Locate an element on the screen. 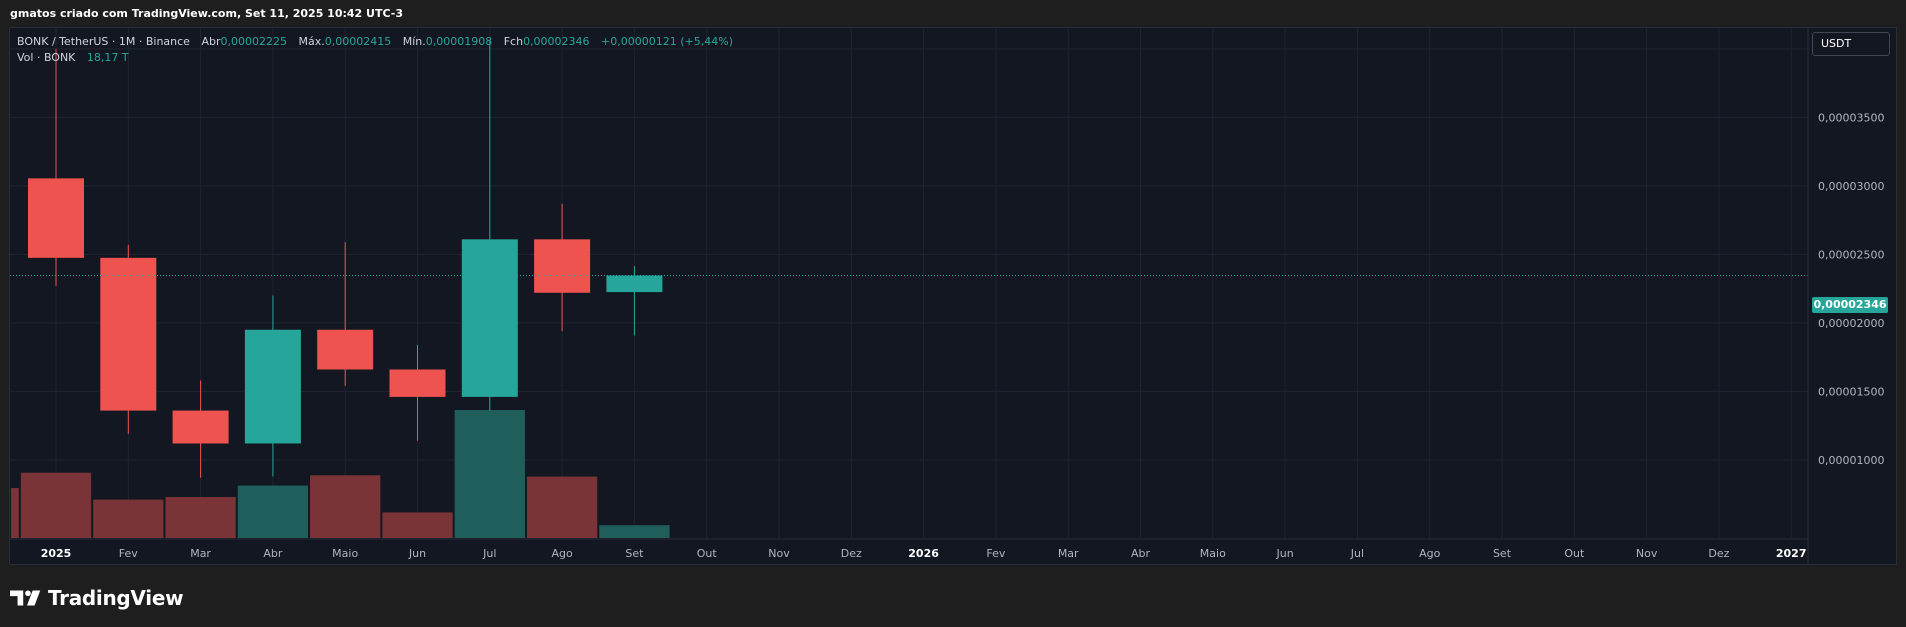 The height and width of the screenshot is (627, 1906). price-tick-label: 0,00002500 is located at coordinates (1851, 254).